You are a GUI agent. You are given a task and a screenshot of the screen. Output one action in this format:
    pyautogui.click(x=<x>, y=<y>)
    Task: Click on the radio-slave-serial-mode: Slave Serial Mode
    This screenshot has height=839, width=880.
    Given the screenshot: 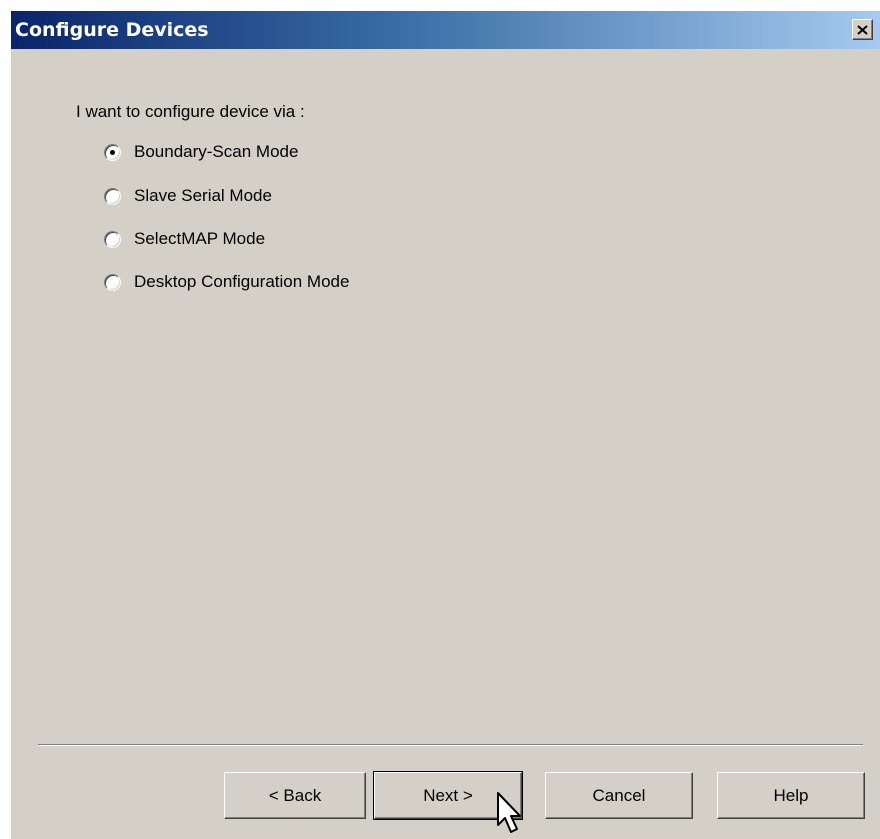 What is the action you would take?
    pyautogui.click(x=188, y=196)
    